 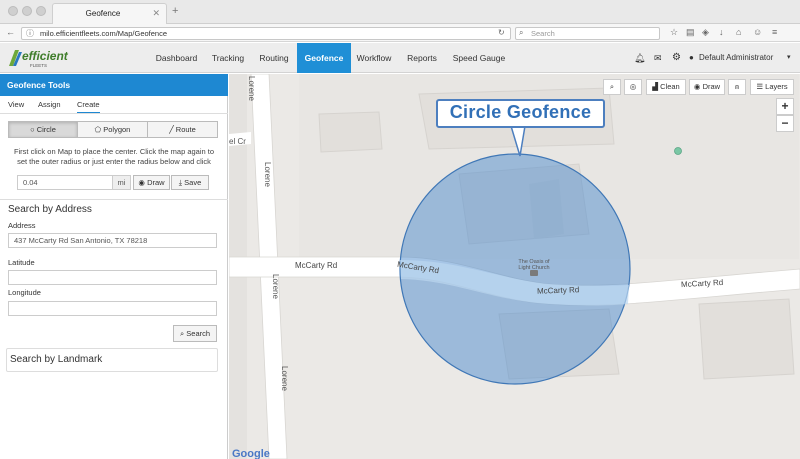 I want to click on shape-route-button: ╱ Route, so click(x=182, y=129).